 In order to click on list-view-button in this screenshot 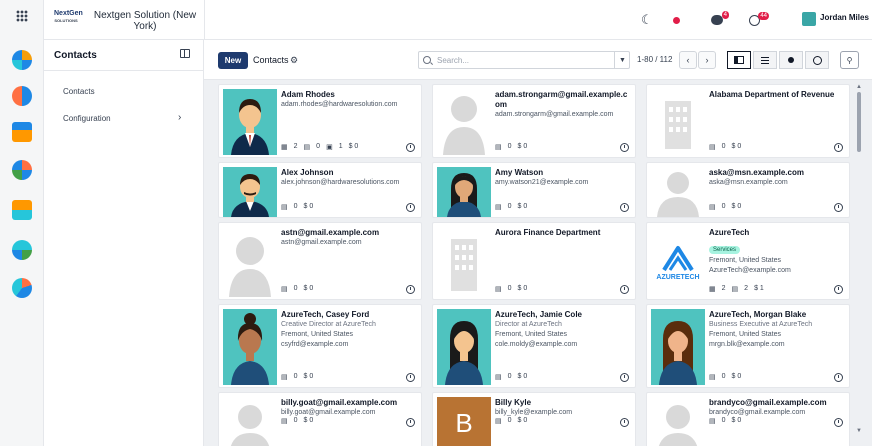, I will do `click(765, 60)`.